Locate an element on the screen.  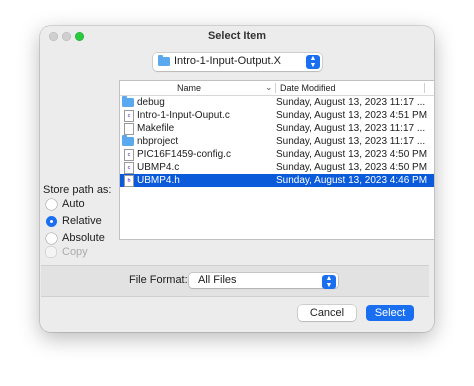
file-date: Sunday, August 13, 2023 4:51 PM is located at coordinates (352, 115).